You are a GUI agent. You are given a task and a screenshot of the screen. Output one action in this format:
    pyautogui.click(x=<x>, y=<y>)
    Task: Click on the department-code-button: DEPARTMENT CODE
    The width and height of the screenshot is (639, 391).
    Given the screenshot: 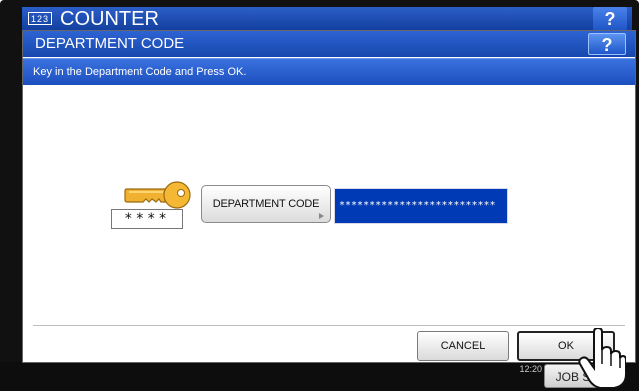 What is the action you would take?
    pyautogui.click(x=266, y=204)
    